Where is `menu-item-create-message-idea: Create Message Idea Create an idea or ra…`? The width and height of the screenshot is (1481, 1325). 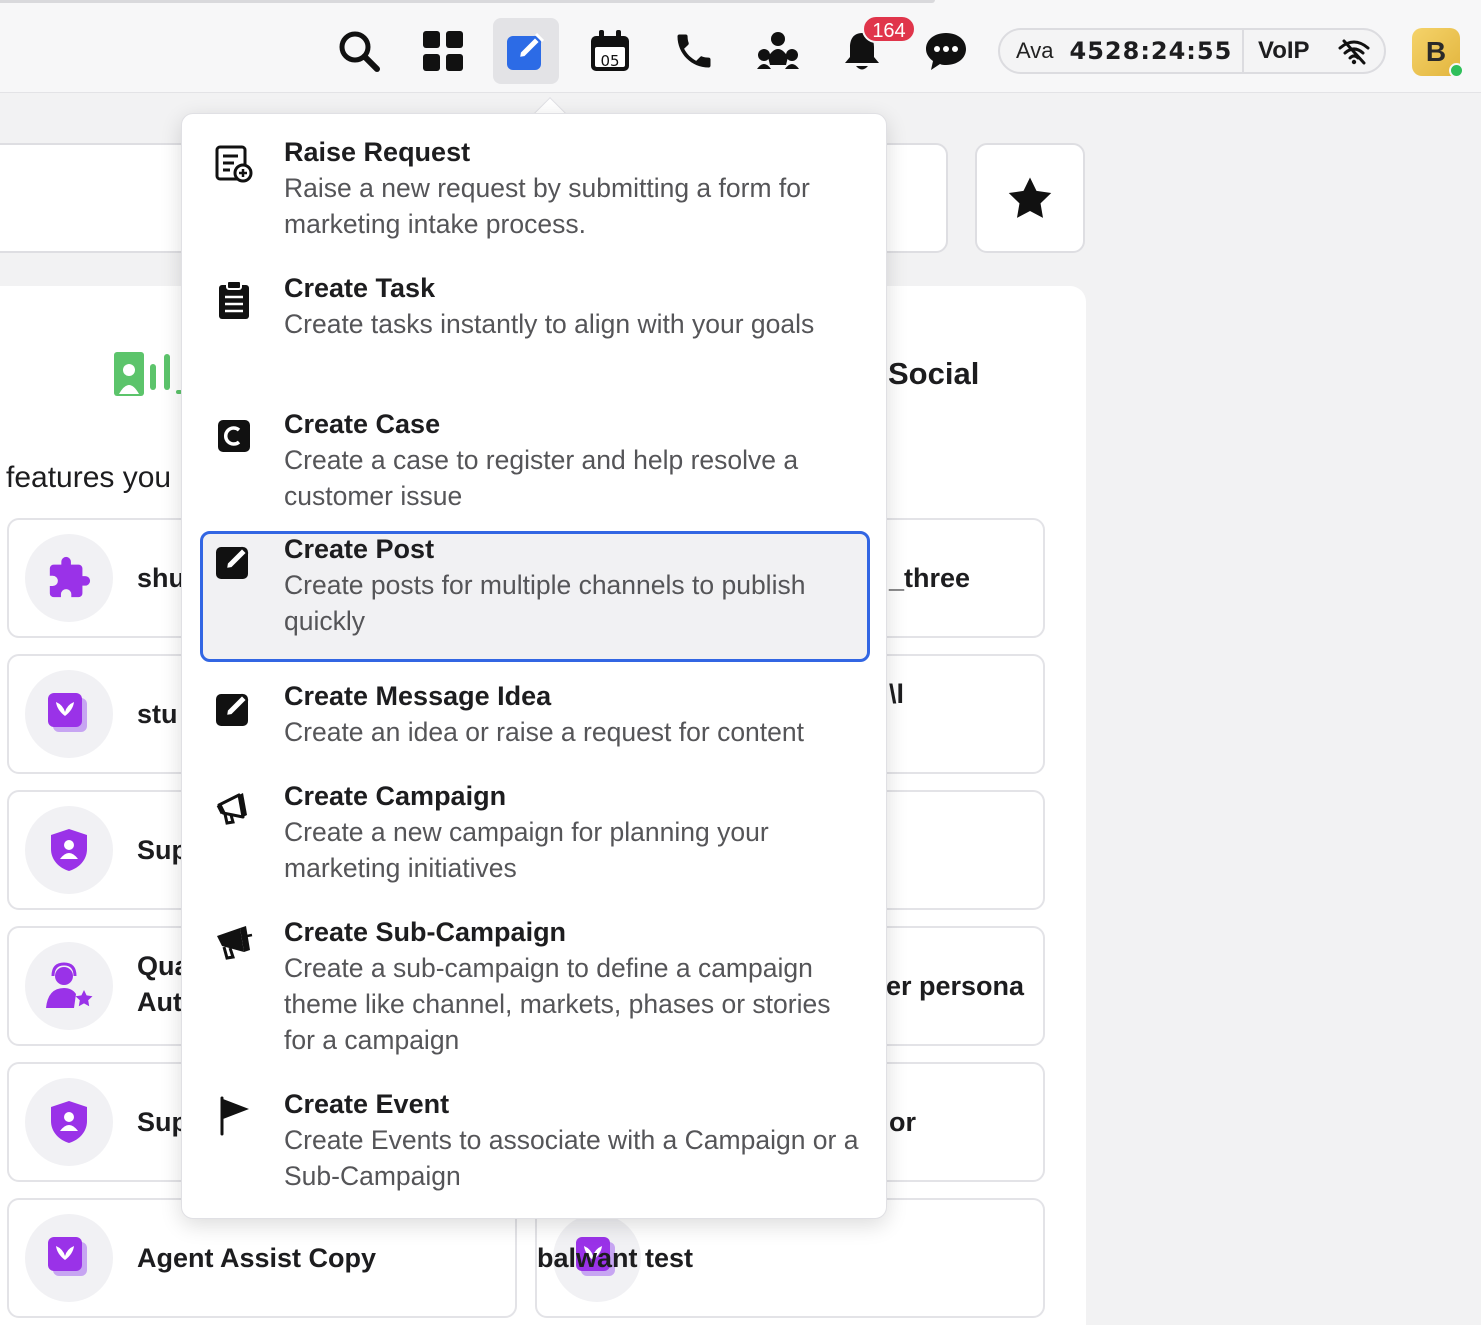
menu-item-create-message-idea: Create Message Idea Create an idea or ra… is located at coordinates (535, 718).